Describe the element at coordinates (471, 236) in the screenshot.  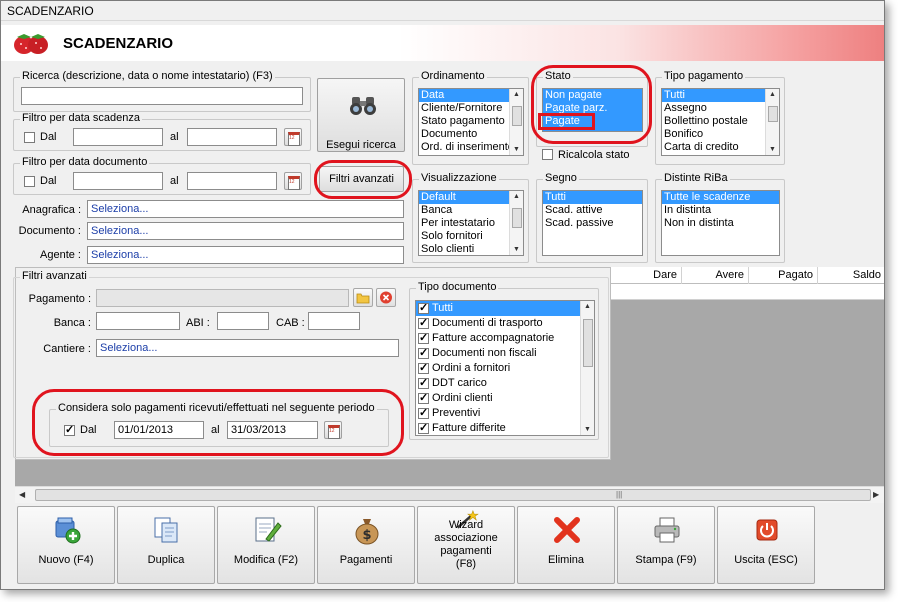
I see `list-item: Solo fornitori` at that location.